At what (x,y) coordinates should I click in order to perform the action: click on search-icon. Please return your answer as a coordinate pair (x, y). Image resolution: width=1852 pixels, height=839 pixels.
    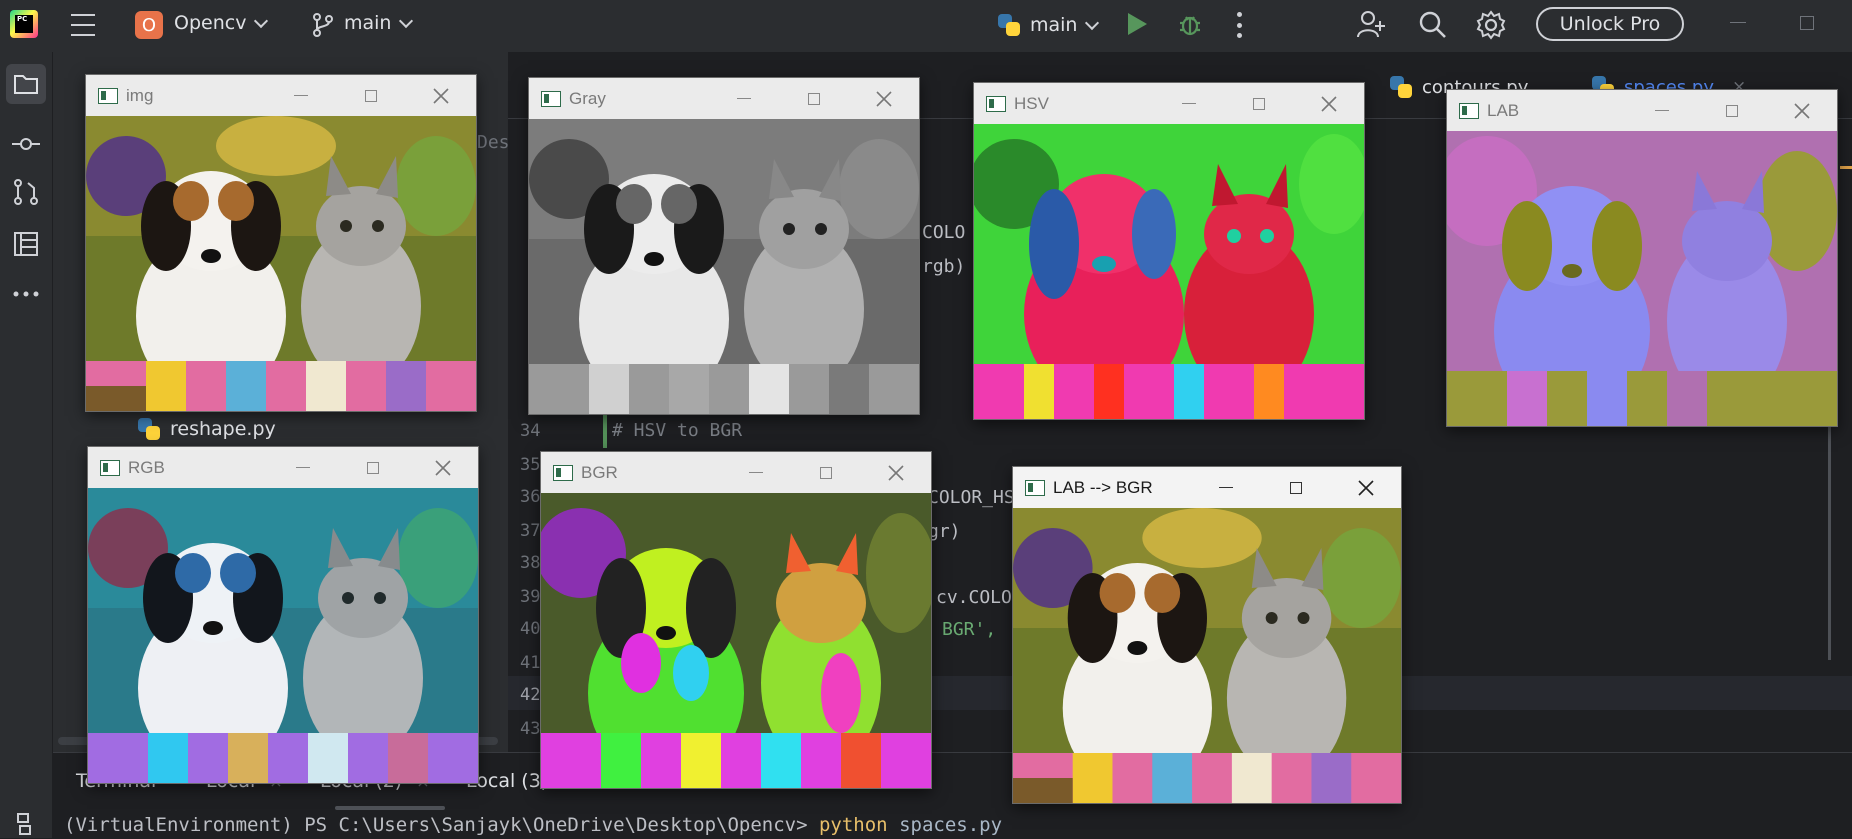
    Looking at the image, I should click on (1433, 25).